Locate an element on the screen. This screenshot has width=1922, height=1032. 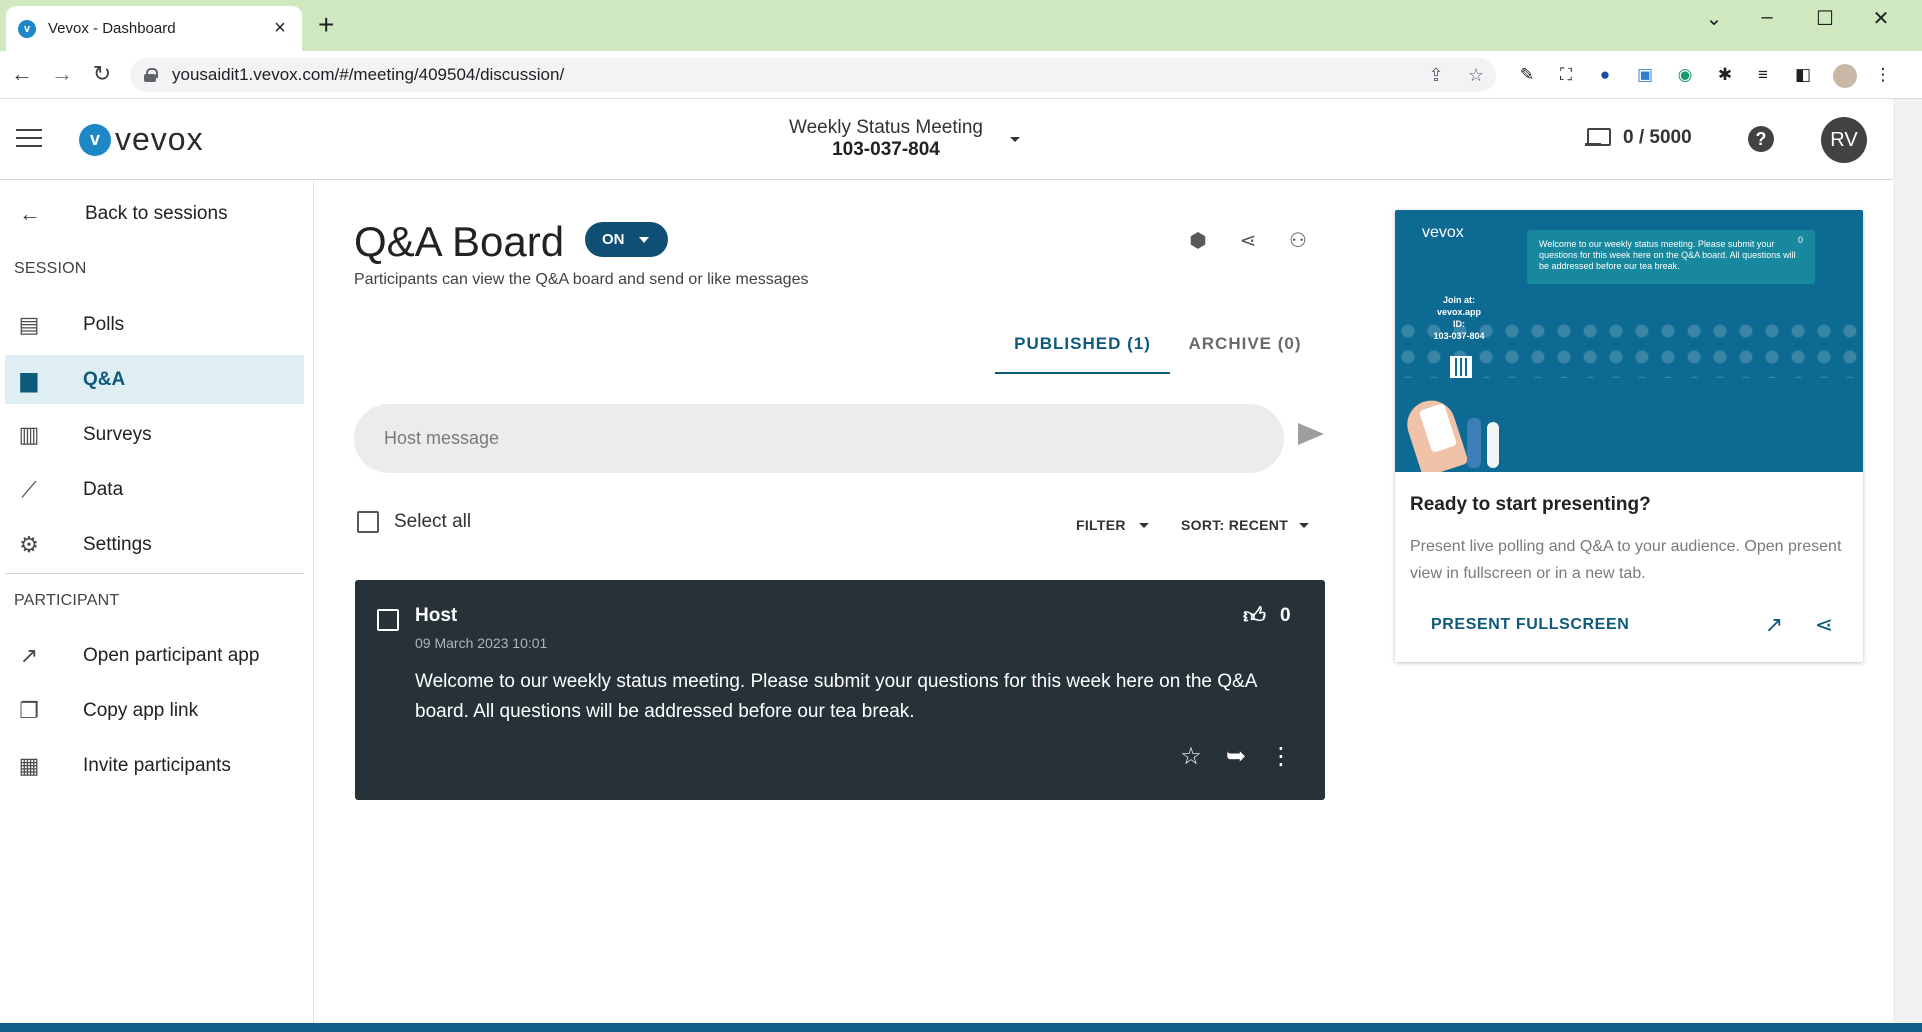
message-checkbox is located at coordinates (388, 620).